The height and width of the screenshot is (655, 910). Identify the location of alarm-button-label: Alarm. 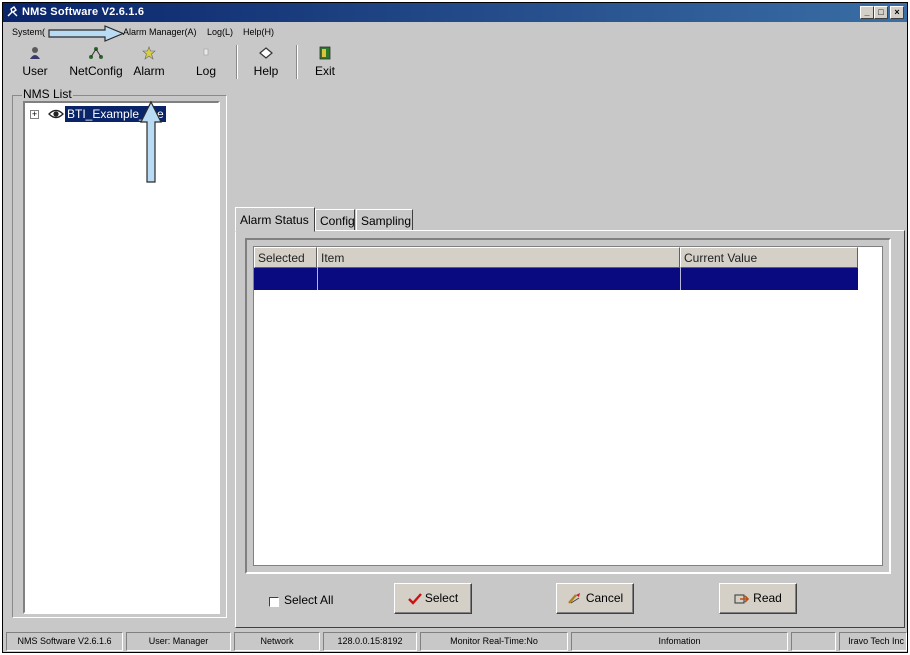
(149, 71).